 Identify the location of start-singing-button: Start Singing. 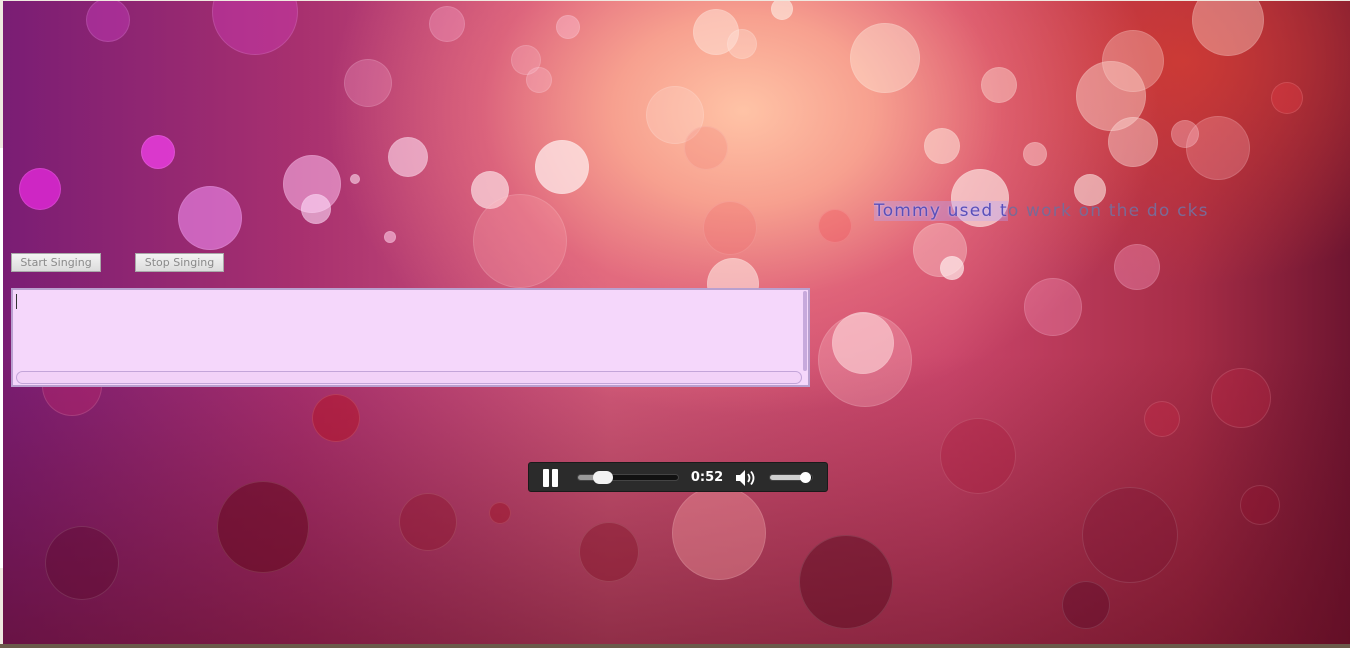
(56, 262).